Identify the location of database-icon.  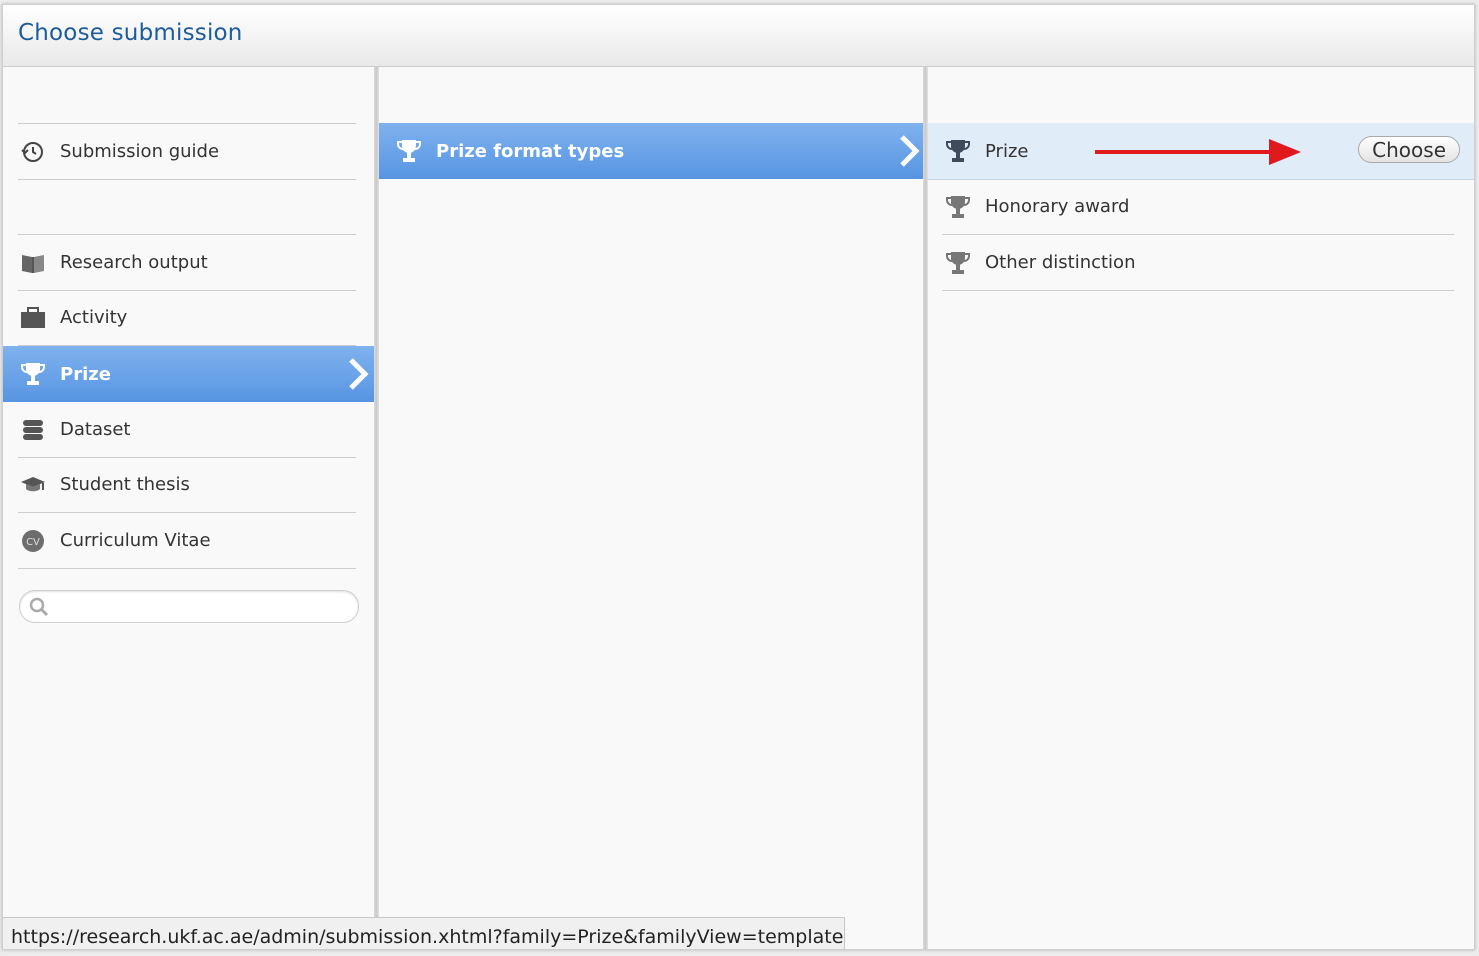
(33, 430).